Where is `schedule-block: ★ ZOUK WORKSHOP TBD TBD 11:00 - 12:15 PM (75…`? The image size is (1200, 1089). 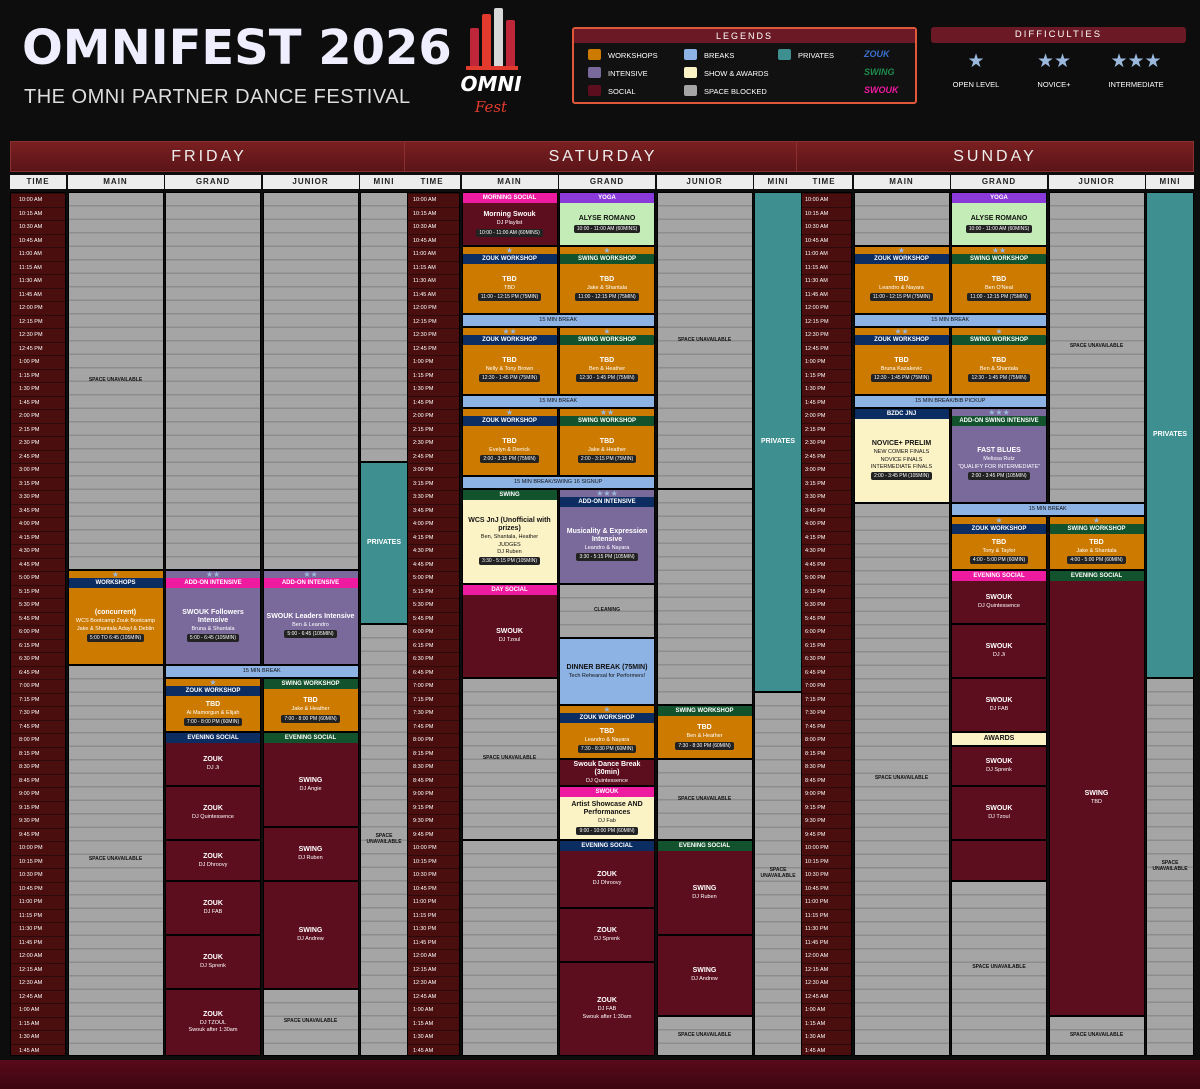 schedule-block: ★ ZOUK WORKSHOP TBD TBD 11:00 - 12:15 PM (75… is located at coordinates (509, 280).